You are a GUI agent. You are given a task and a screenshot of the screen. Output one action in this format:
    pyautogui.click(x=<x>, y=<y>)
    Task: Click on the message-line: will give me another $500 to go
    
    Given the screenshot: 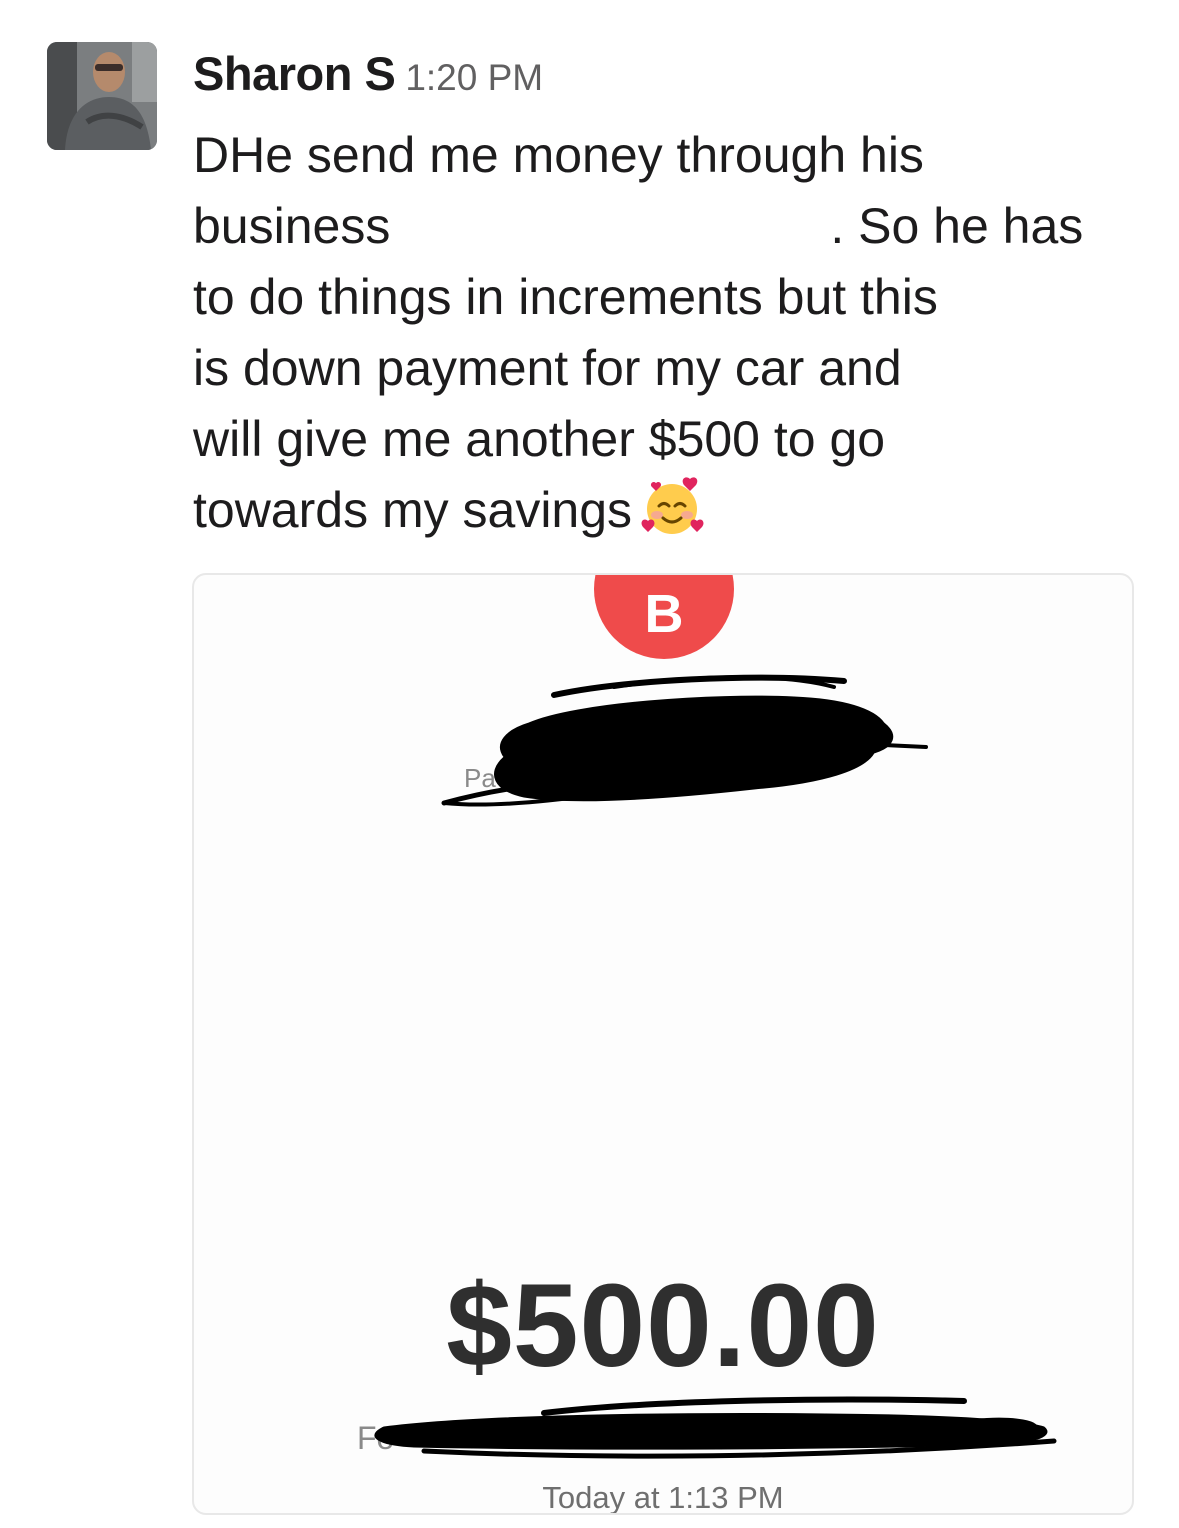 What is the action you would take?
    pyautogui.click(x=539, y=439)
    